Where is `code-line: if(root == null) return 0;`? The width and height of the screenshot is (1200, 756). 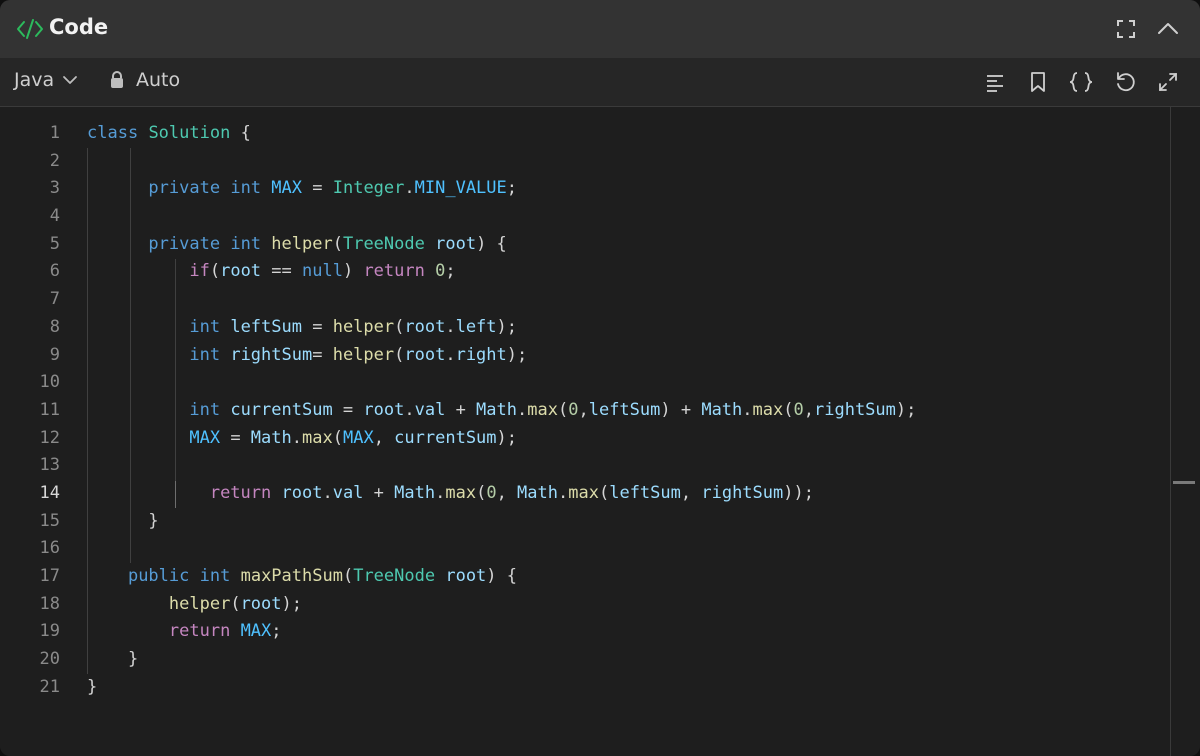
code-line: if(root == null) return 0; is located at coordinates (501, 272).